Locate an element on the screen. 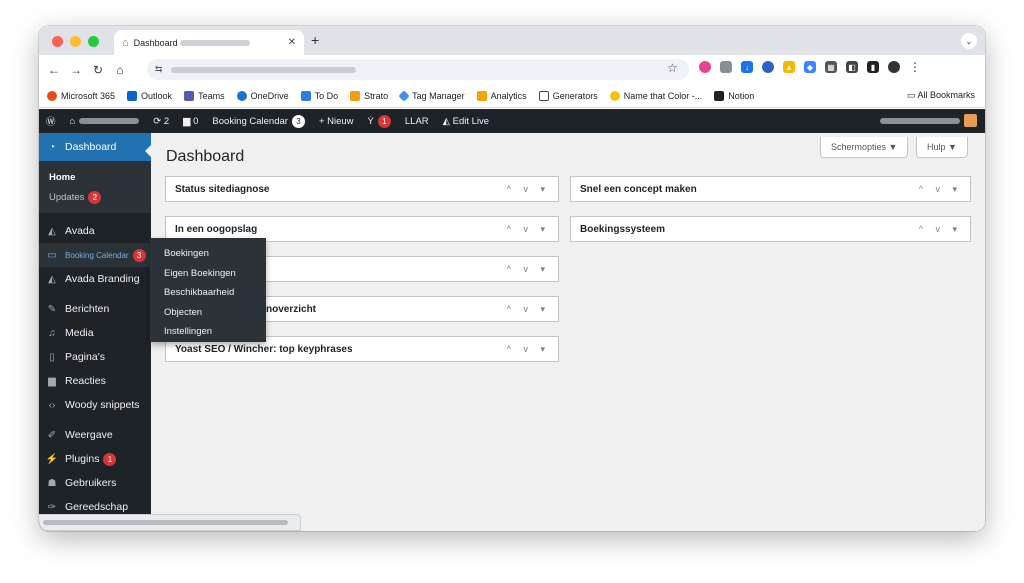 This screenshot has height=583, width=1024. edit-live-link: ◭ Edit Live is located at coordinates (466, 121).